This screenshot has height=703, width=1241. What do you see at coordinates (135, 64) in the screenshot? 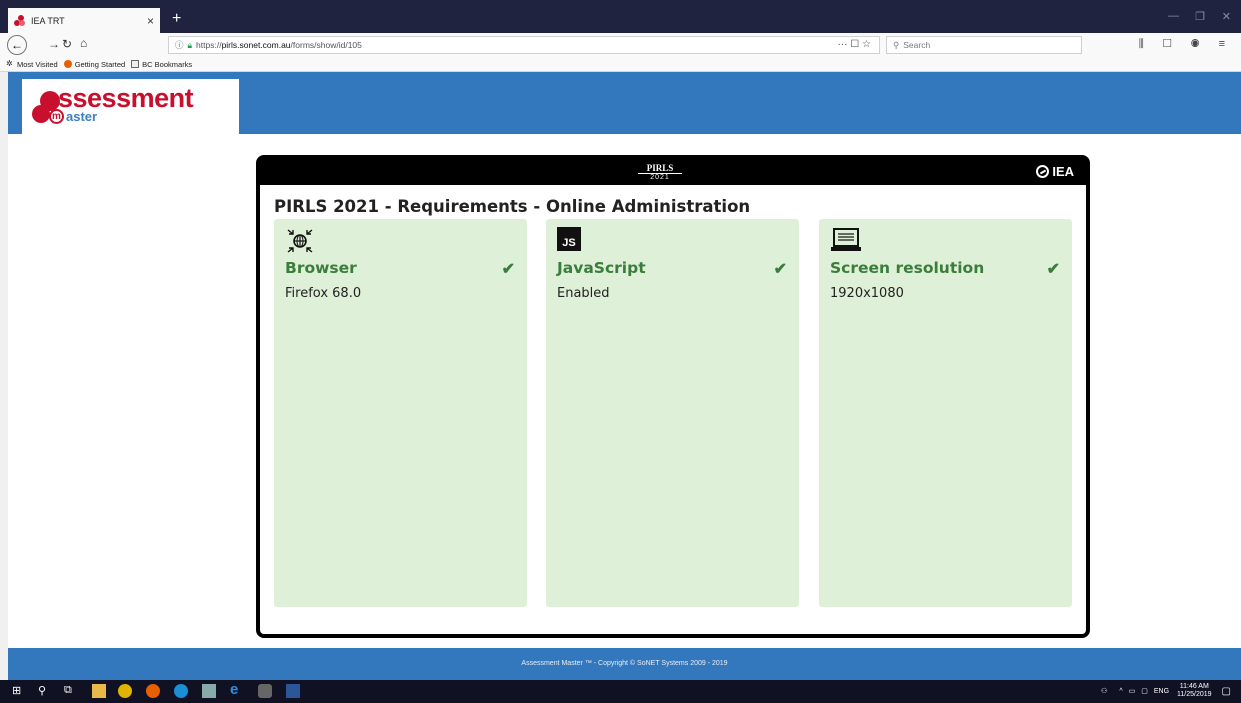
I see `folder-icon` at bounding box center [135, 64].